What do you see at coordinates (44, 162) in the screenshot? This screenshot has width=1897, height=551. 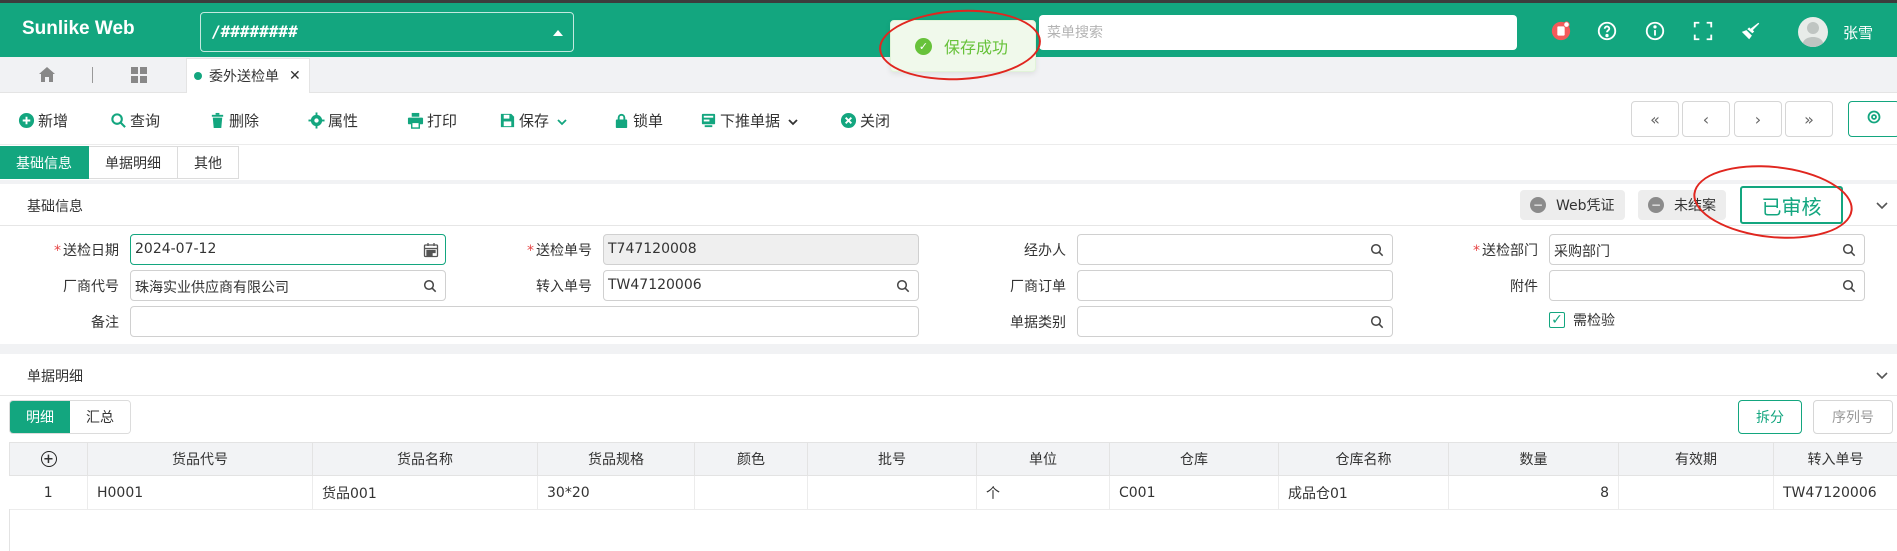 I see `tab-basic-info: 基础信息` at bounding box center [44, 162].